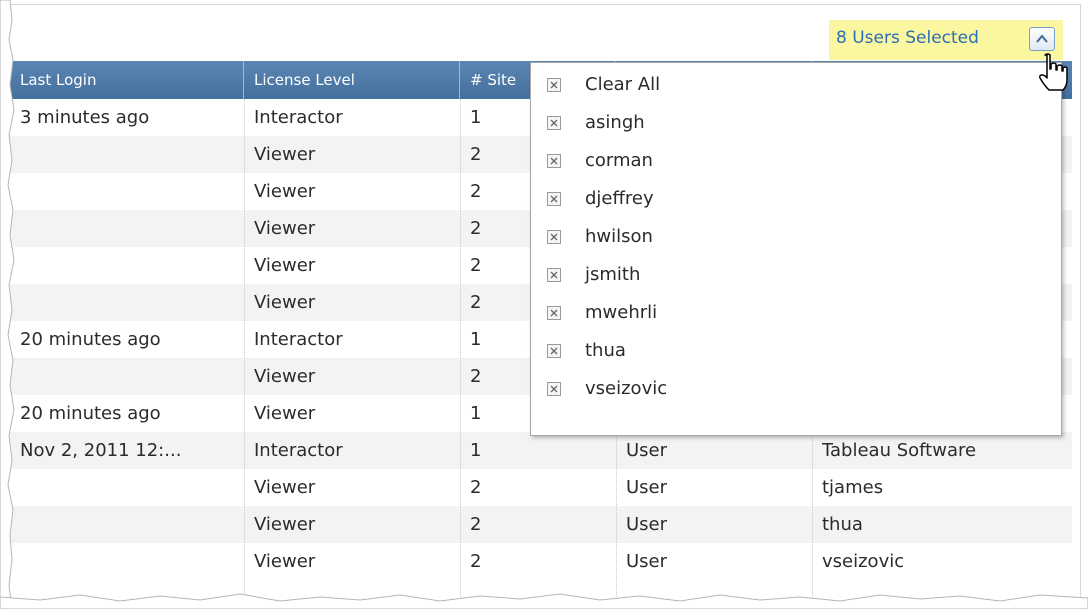 Image resolution: width=1088 pixels, height=609 pixels. I want to click on torn-edge-left, so click(7, 304).